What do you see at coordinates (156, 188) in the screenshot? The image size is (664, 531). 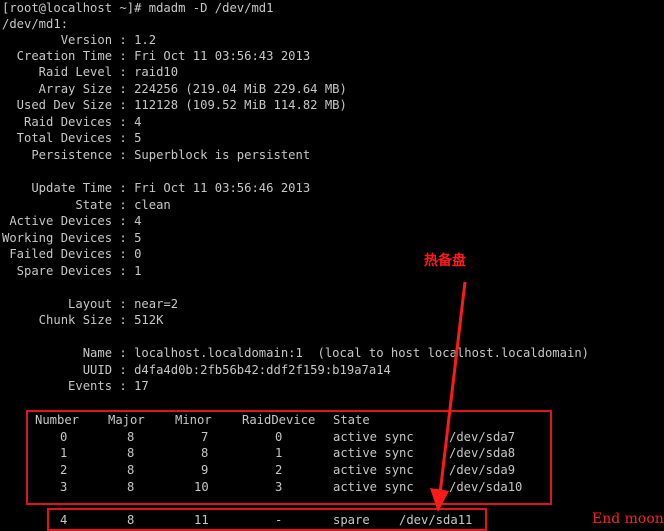 I see `detail-update-time: Update Time : Fri Oct 11 03:56:46 2013` at bounding box center [156, 188].